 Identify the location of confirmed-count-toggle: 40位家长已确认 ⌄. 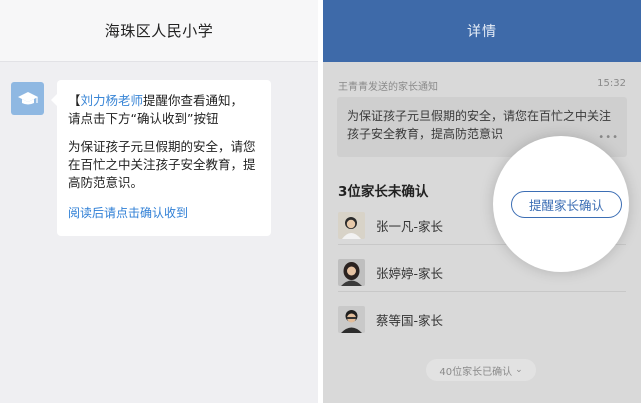
(481, 370).